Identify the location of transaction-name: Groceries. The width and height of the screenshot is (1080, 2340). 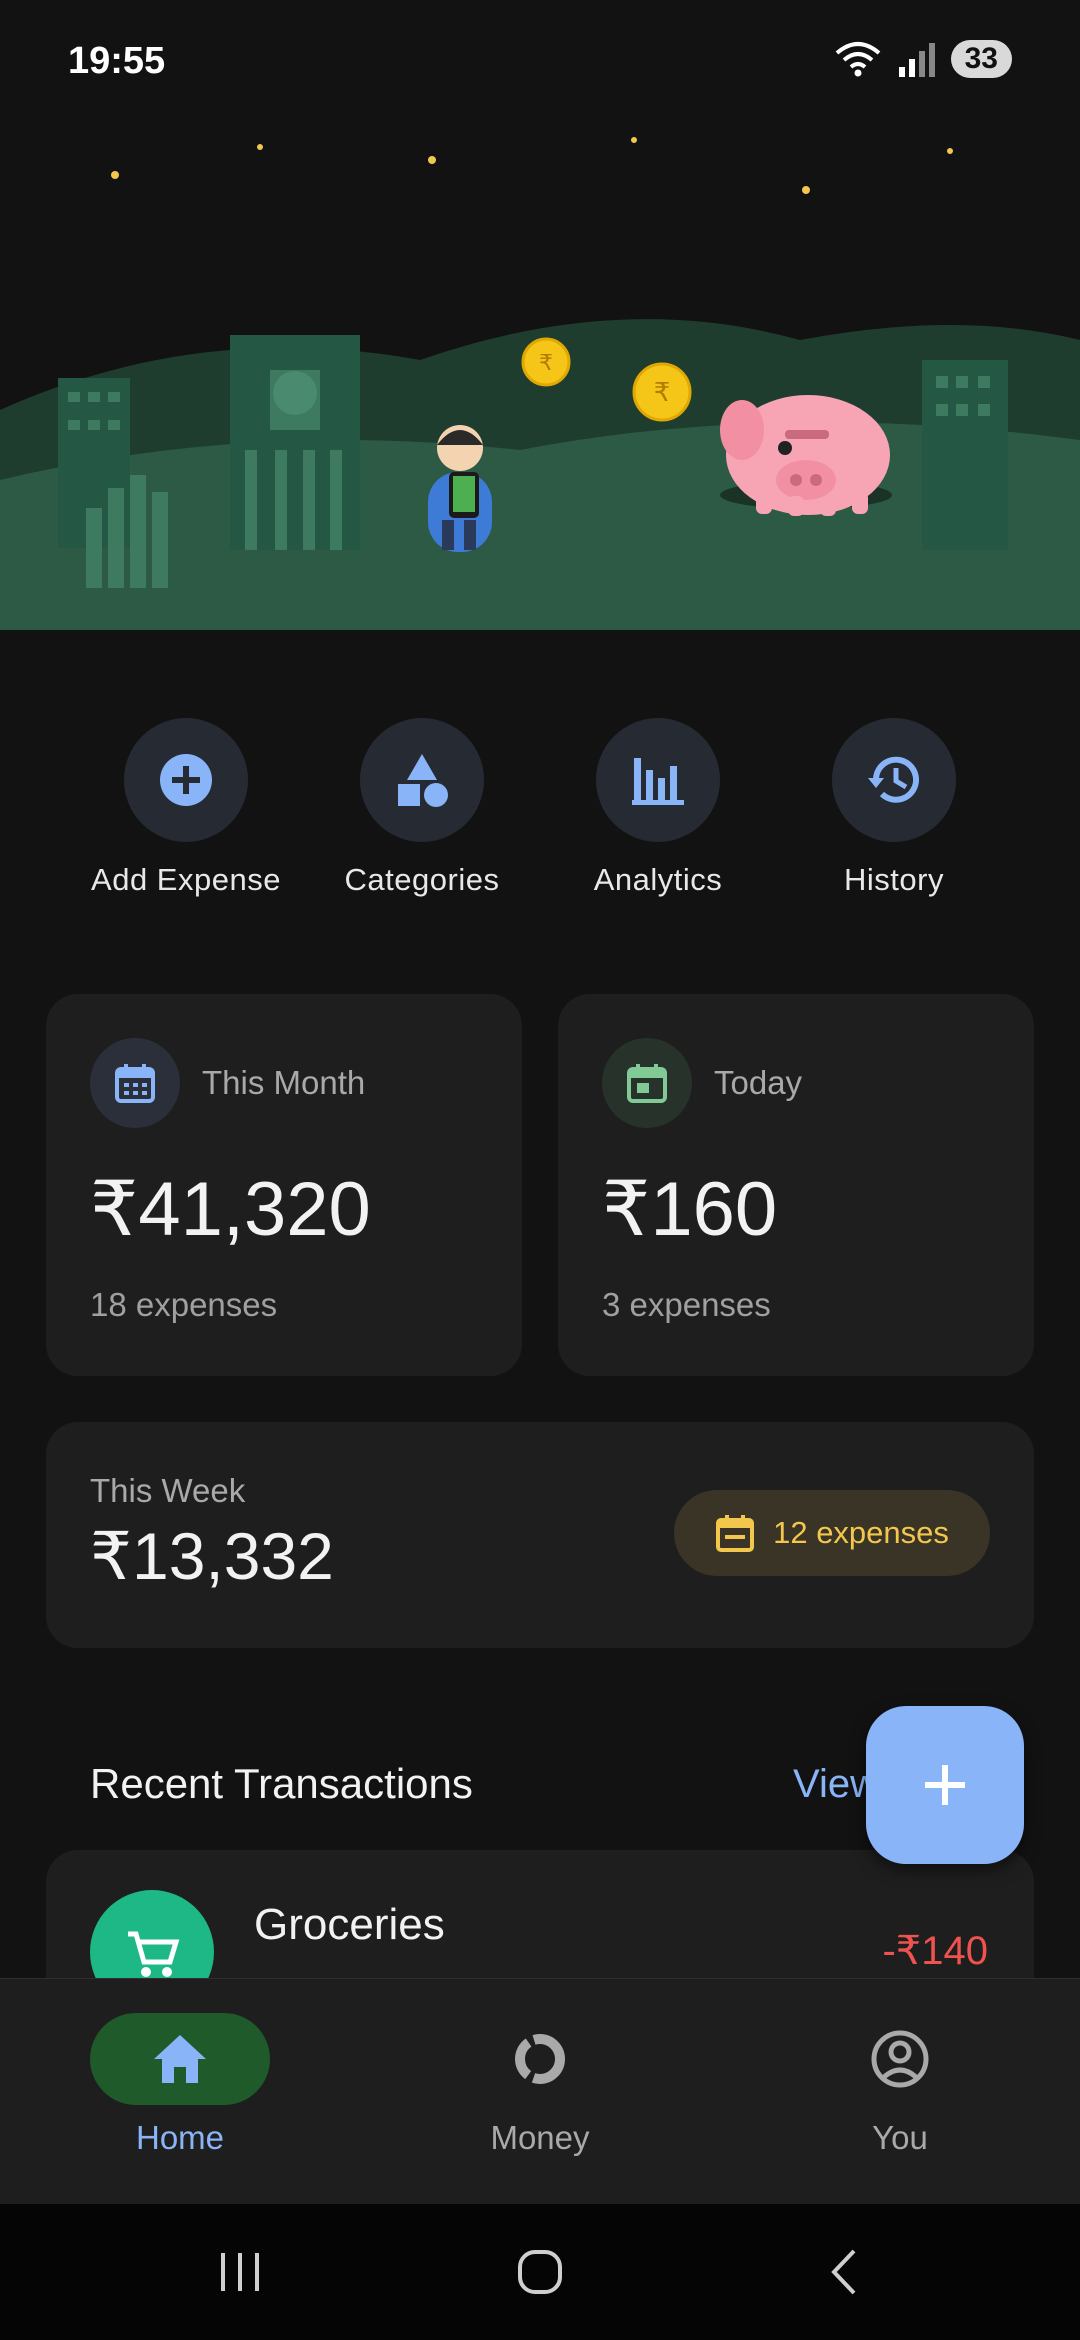
(349, 1924).